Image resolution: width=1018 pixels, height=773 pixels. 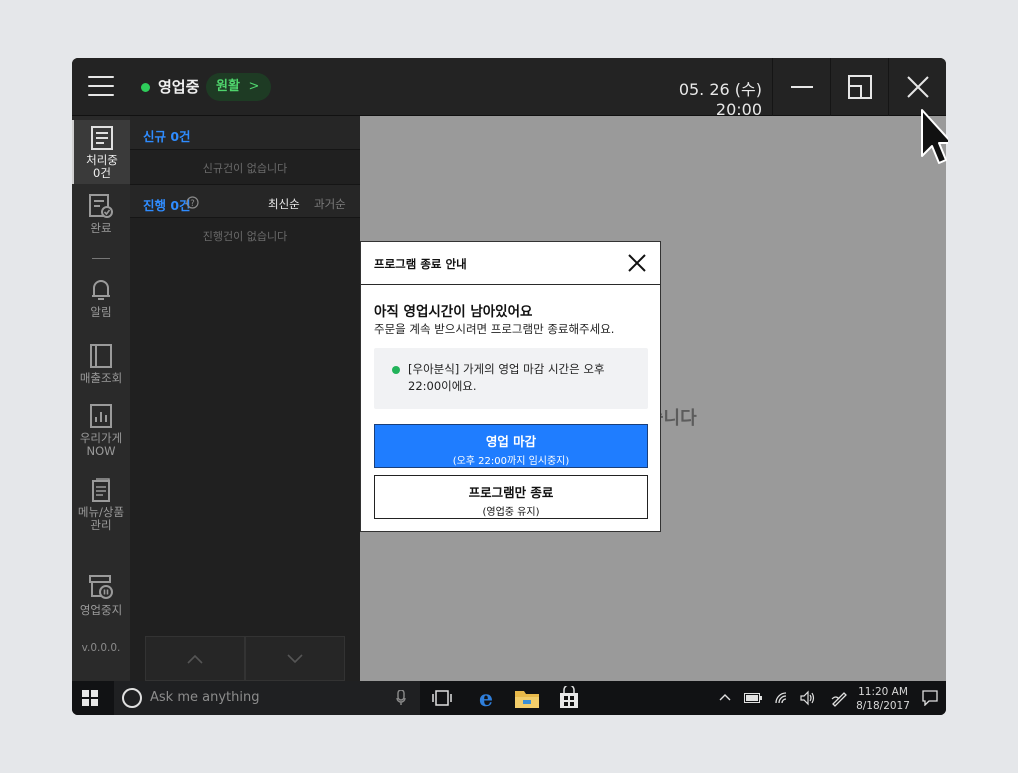 I want to click on mouse-cursor-icon, so click(x=934, y=136).